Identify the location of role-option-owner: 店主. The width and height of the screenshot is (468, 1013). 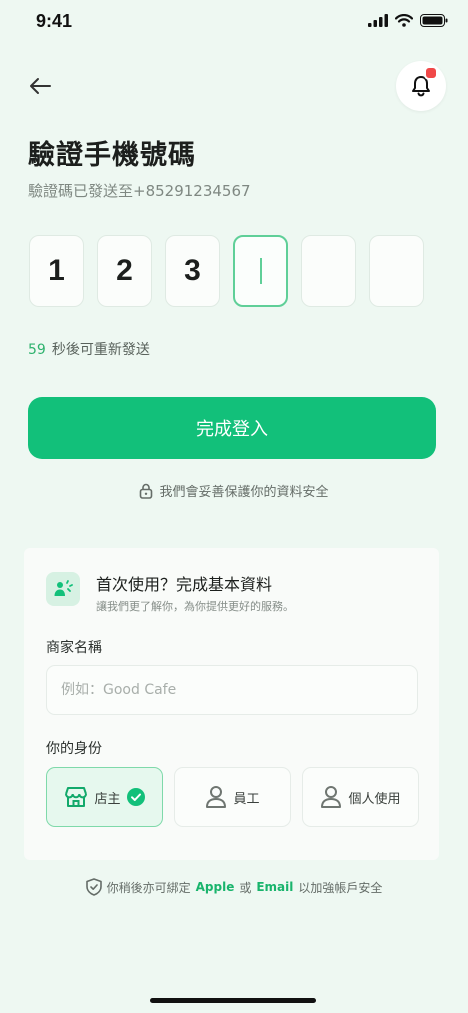
(104, 797).